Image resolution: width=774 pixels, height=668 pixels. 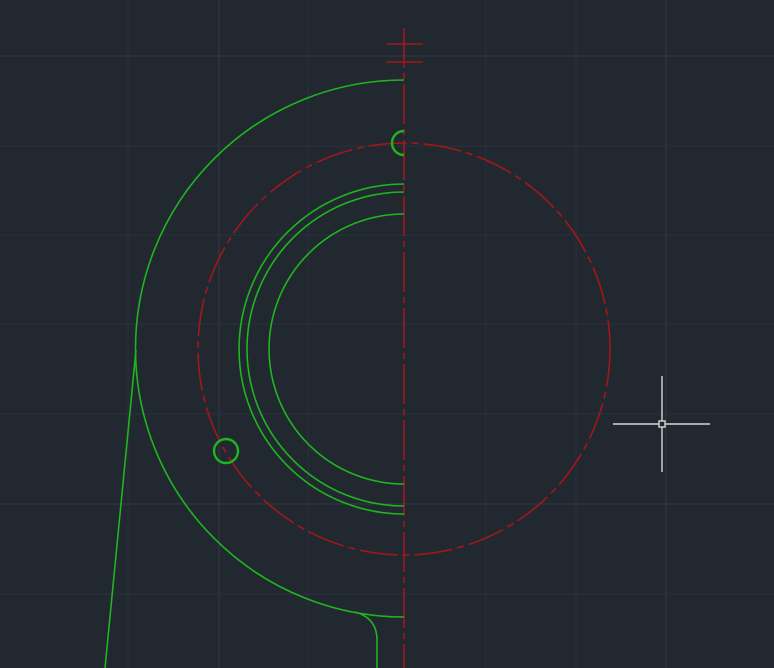 I want to click on pickbox-icon, so click(x=662, y=424).